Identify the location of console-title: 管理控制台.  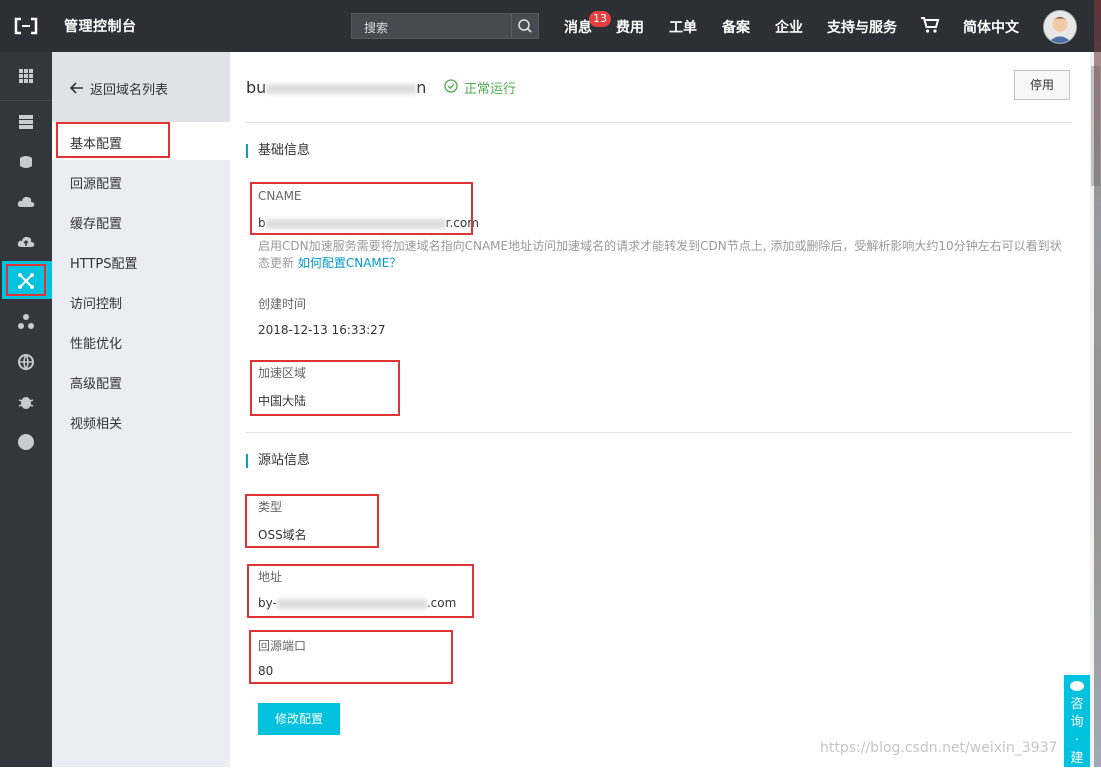
(100, 26).